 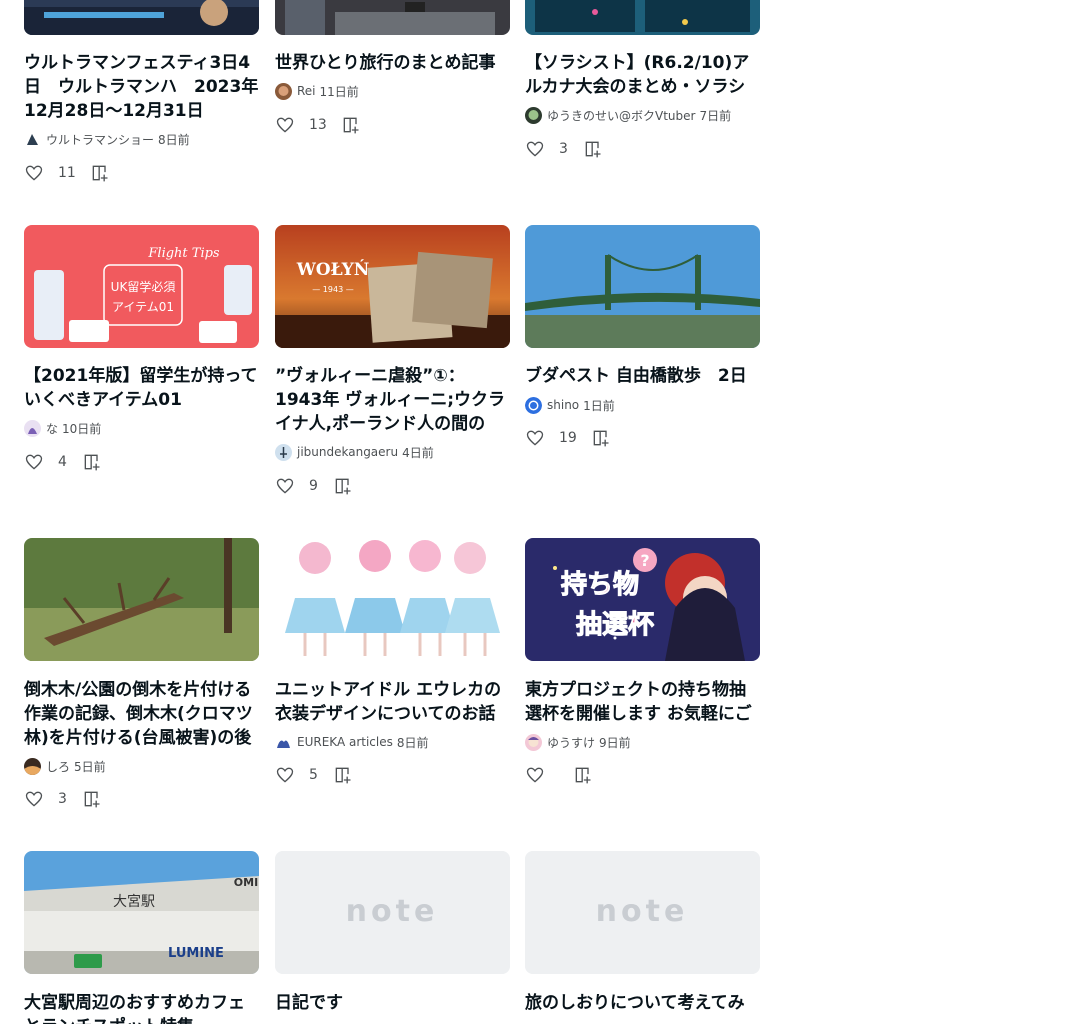 What do you see at coordinates (143, 307) in the screenshot?
I see `thumb-label: アイテム01` at bounding box center [143, 307].